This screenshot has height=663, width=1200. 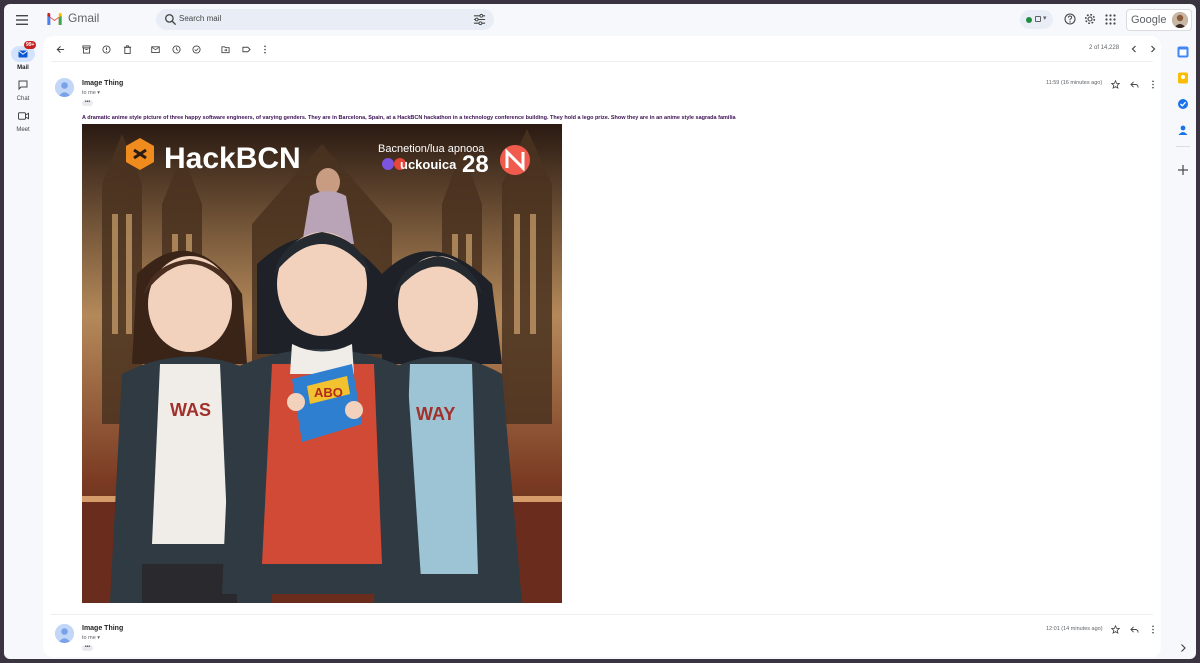 I want to click on settings-button, so click(x=1090, y=19).